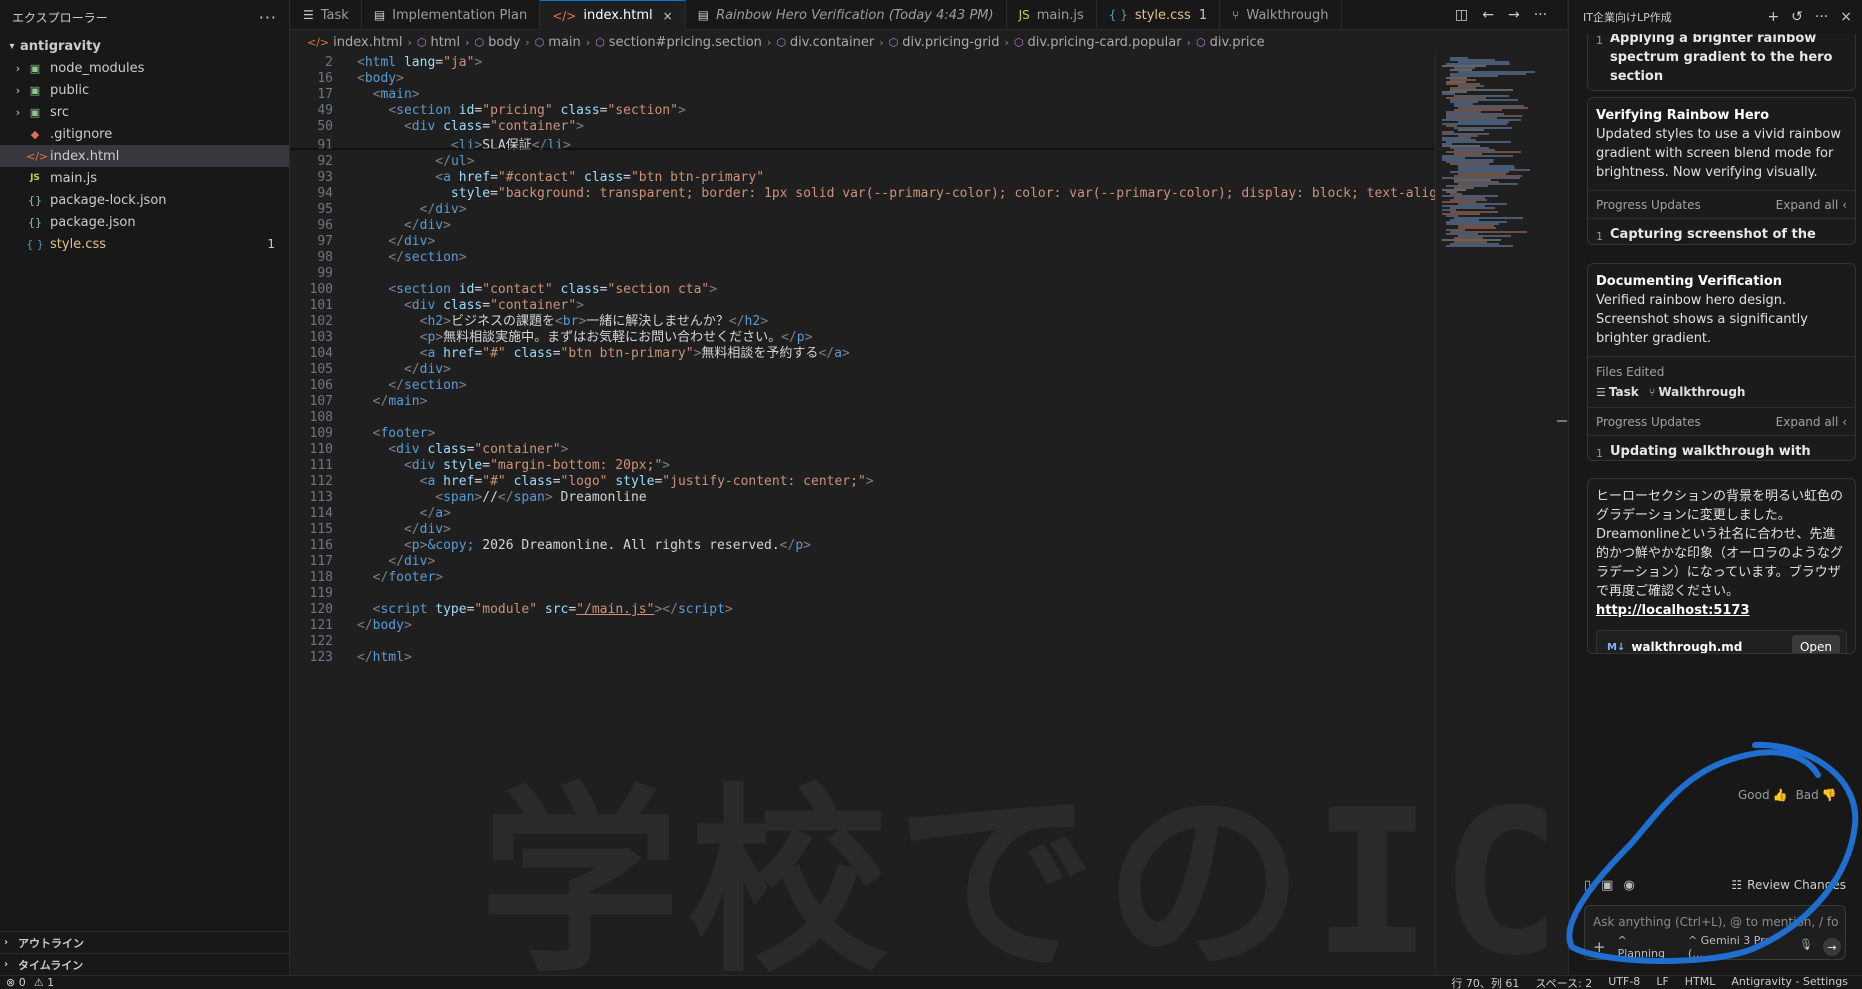  What do you see at coordinates (1662, 982) in the screenshot?
I see `end-of-line: LF` at bounding box center [1662, 982].